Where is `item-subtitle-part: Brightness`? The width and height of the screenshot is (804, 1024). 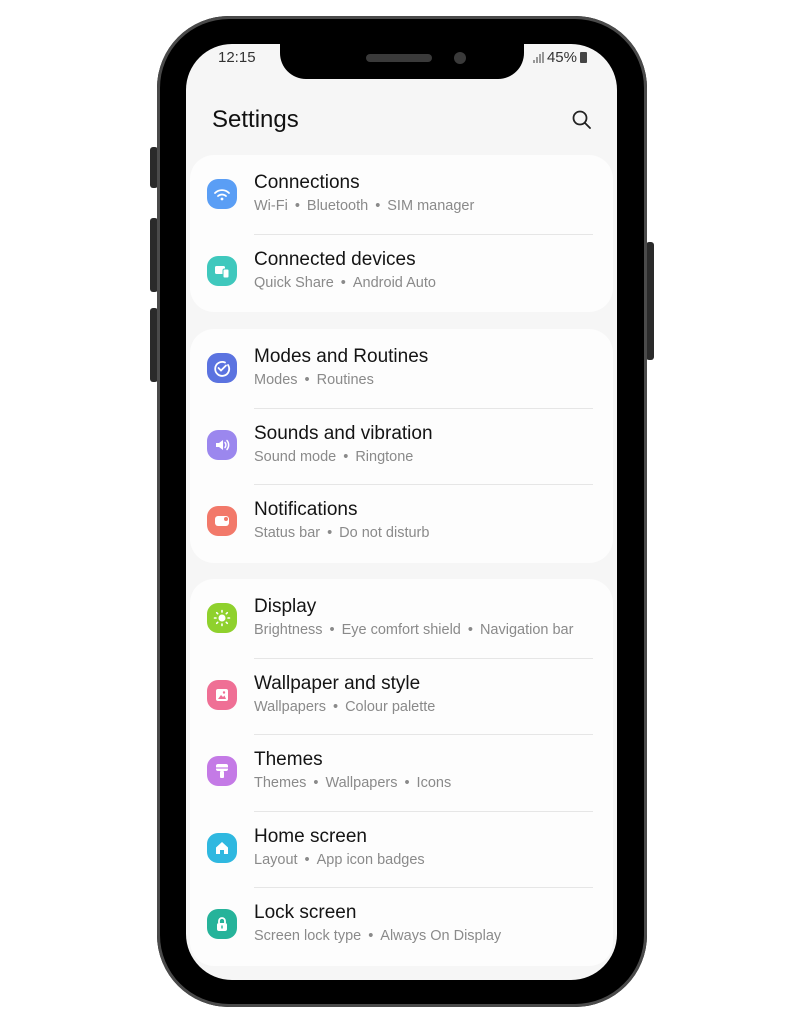 item-subtitle-part: Brightness is located at coordinates (288, 630).